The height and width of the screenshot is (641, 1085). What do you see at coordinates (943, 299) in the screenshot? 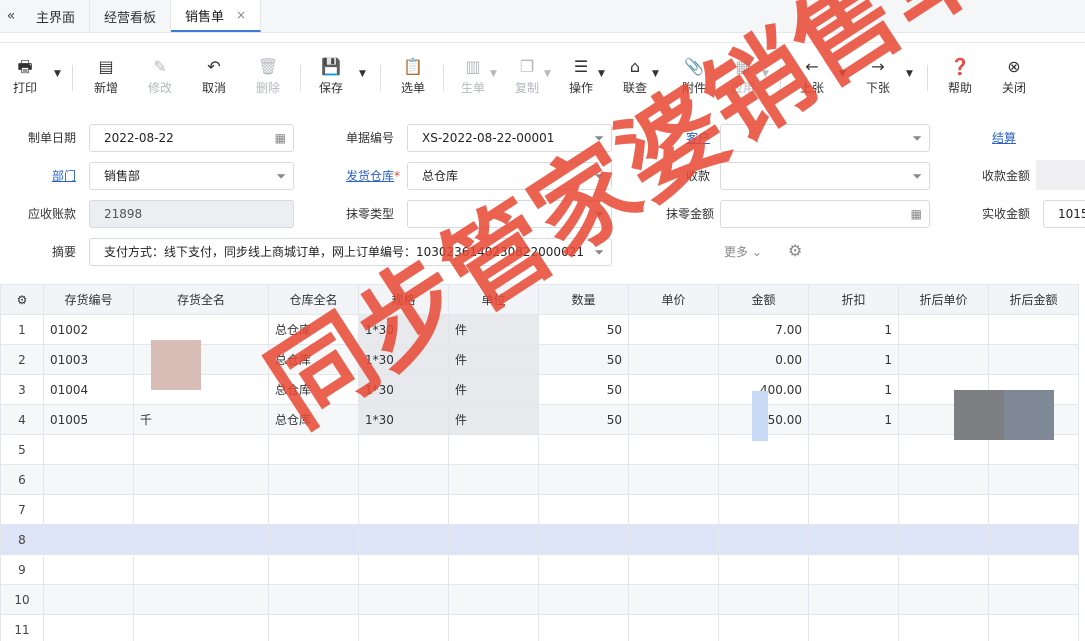
I see `column-header: 折后单价` at bounding box center [943, 299].